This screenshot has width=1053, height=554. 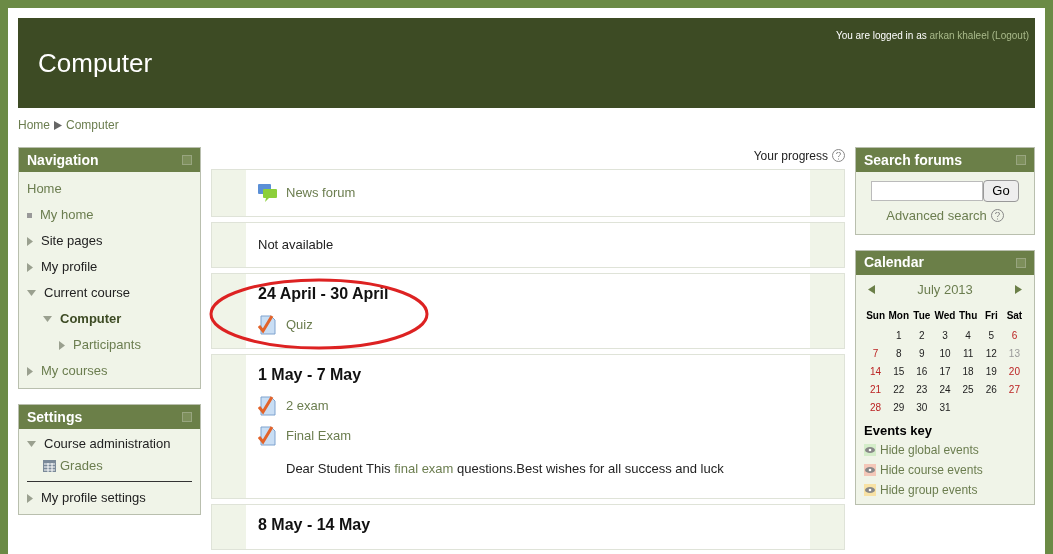 I want to click on block-title: Calendar, so click(x=894, y=262).